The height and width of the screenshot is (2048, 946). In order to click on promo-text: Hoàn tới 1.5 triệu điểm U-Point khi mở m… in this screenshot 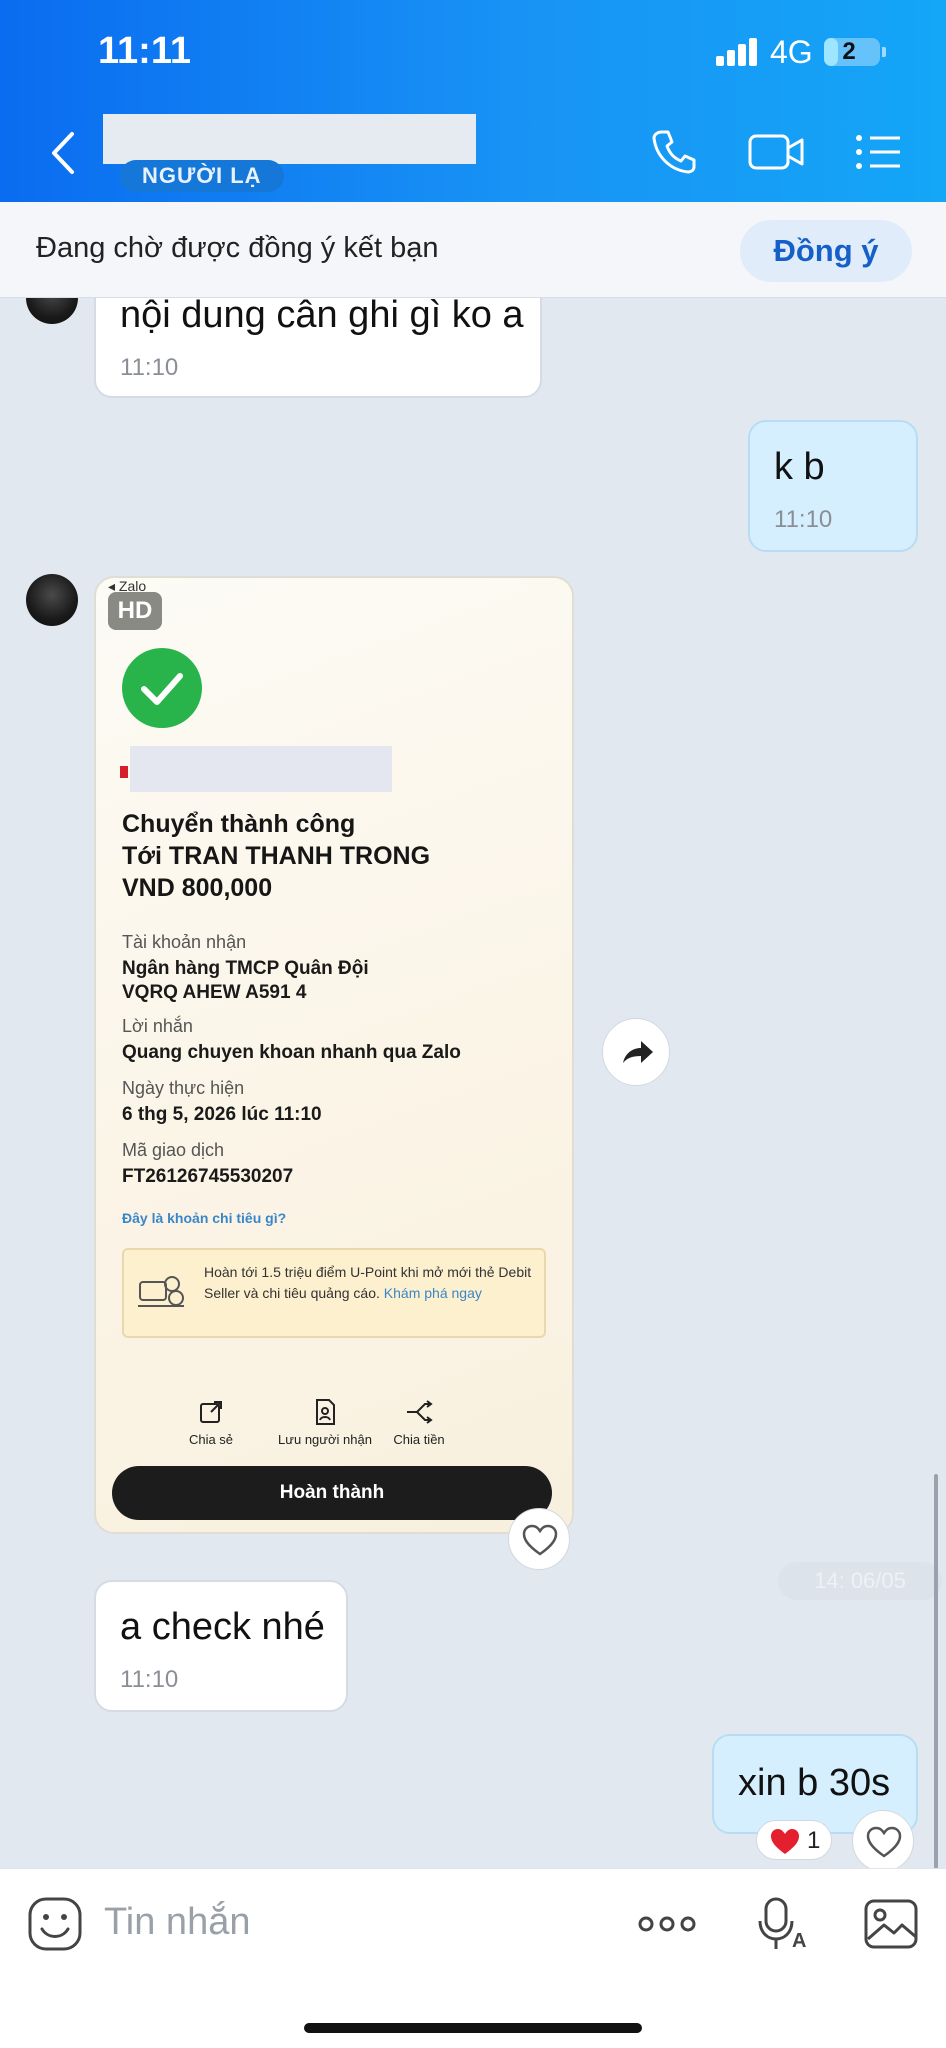, I will do `click(368, 1282)`.